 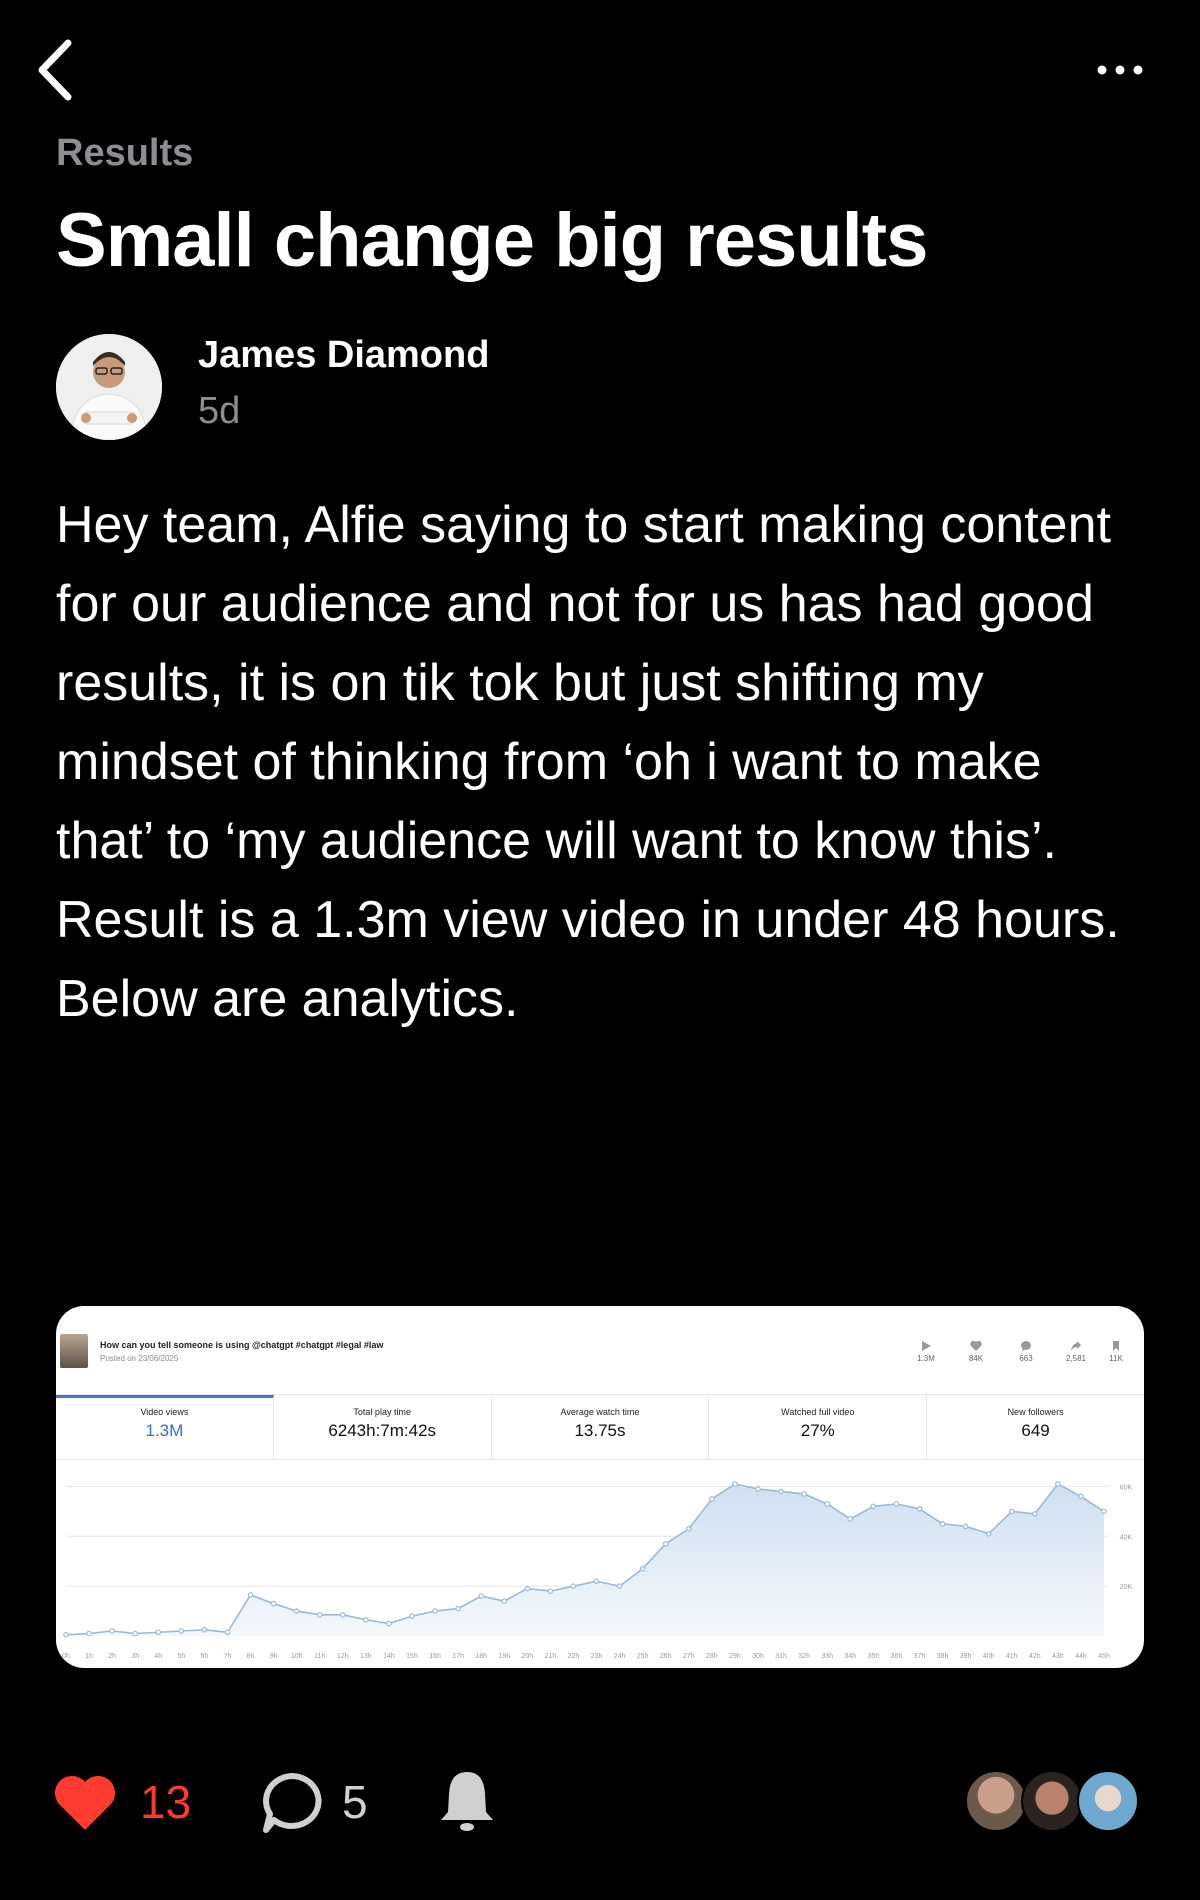 What do you see at coordinates (943, 1656) in the screenshot?
I see `chart-x-tick-label: 38h` at bounding box center [943, 1656].